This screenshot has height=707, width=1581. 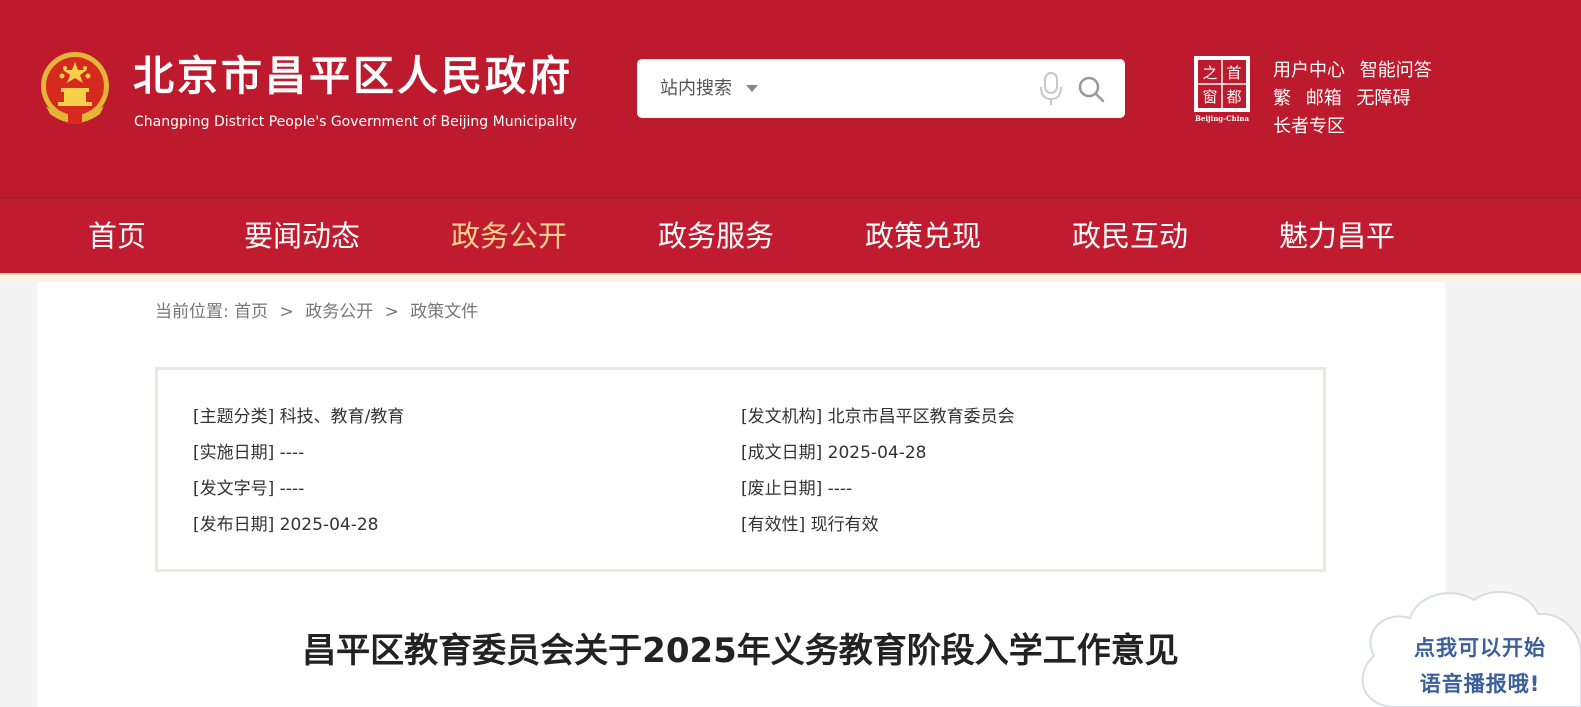 I want to click on search-box: 站内搜索, so click(x=881, y=88).